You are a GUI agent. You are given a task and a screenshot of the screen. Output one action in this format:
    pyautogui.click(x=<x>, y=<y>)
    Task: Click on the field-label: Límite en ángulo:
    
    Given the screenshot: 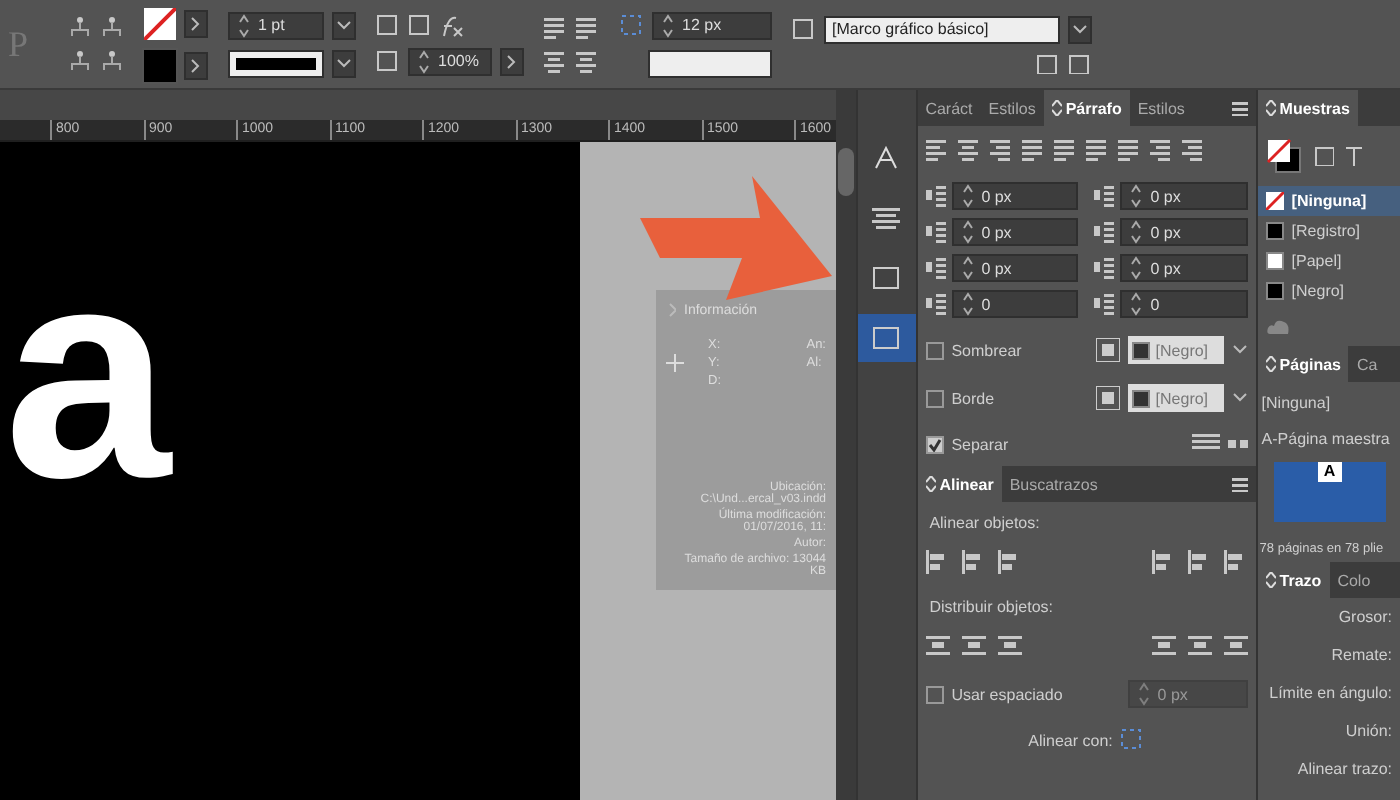 What is the action you would take?
    pyautogui.click(x=1330, y=694)
    